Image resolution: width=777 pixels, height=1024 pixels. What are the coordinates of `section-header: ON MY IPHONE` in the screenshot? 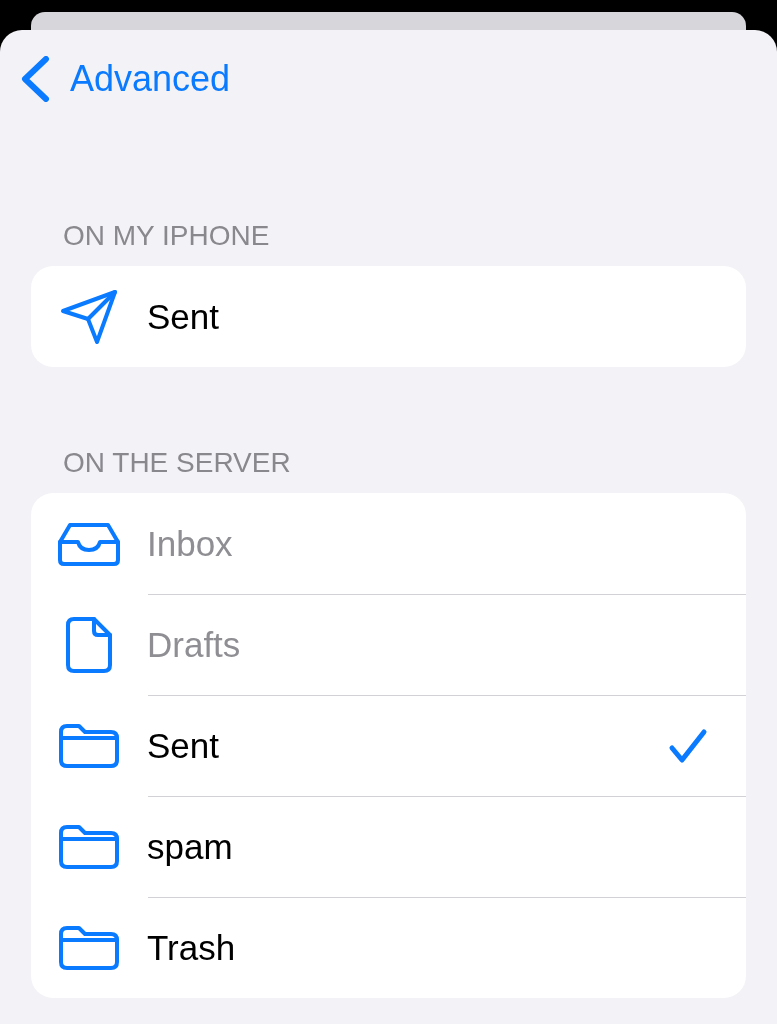 It's located at (166, 236).